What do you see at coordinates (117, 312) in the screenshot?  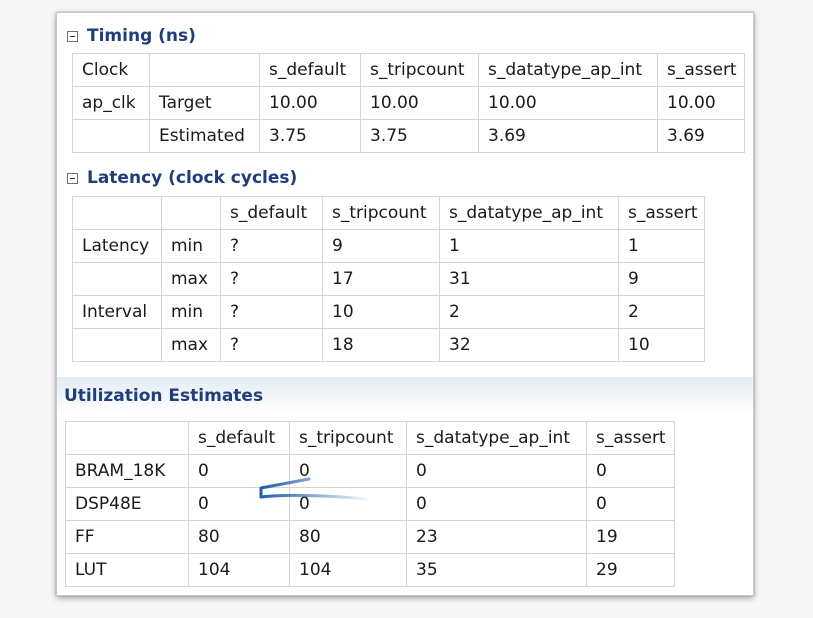 I see `table-cell: Interval` at bounding box center [117, 312].